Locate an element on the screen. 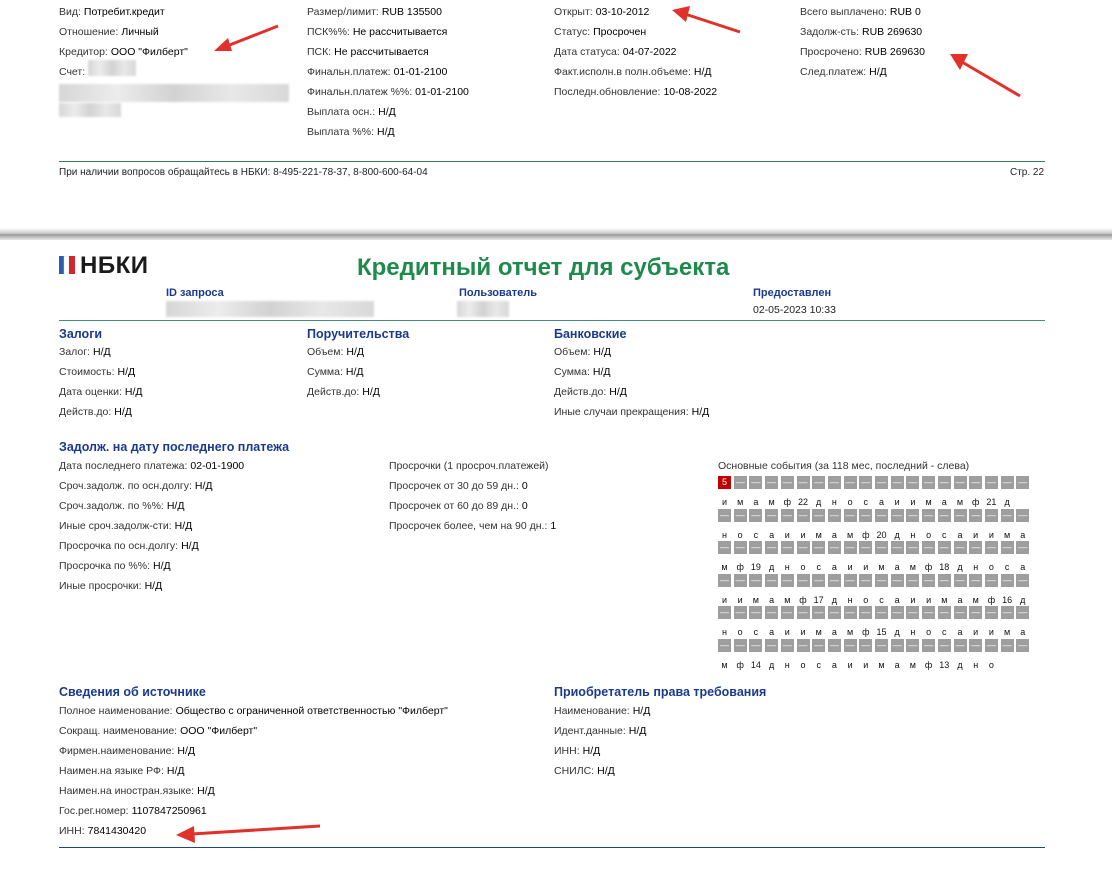  guarantees-field-value: Н/Д is located at coordinates (354, 372).